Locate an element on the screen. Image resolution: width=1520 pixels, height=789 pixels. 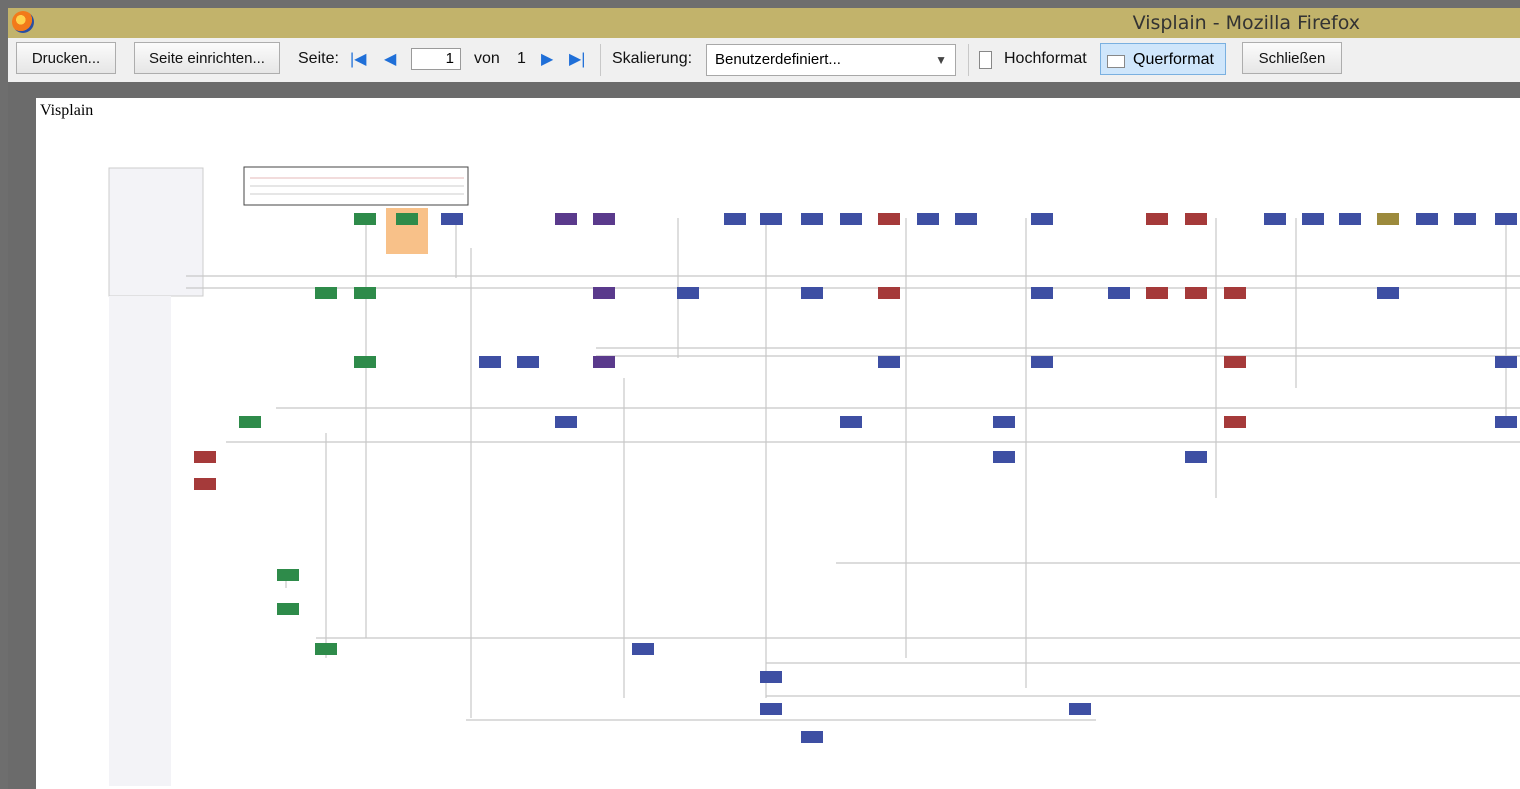
close-button: Schließen is located at coordinates (1292, 58).